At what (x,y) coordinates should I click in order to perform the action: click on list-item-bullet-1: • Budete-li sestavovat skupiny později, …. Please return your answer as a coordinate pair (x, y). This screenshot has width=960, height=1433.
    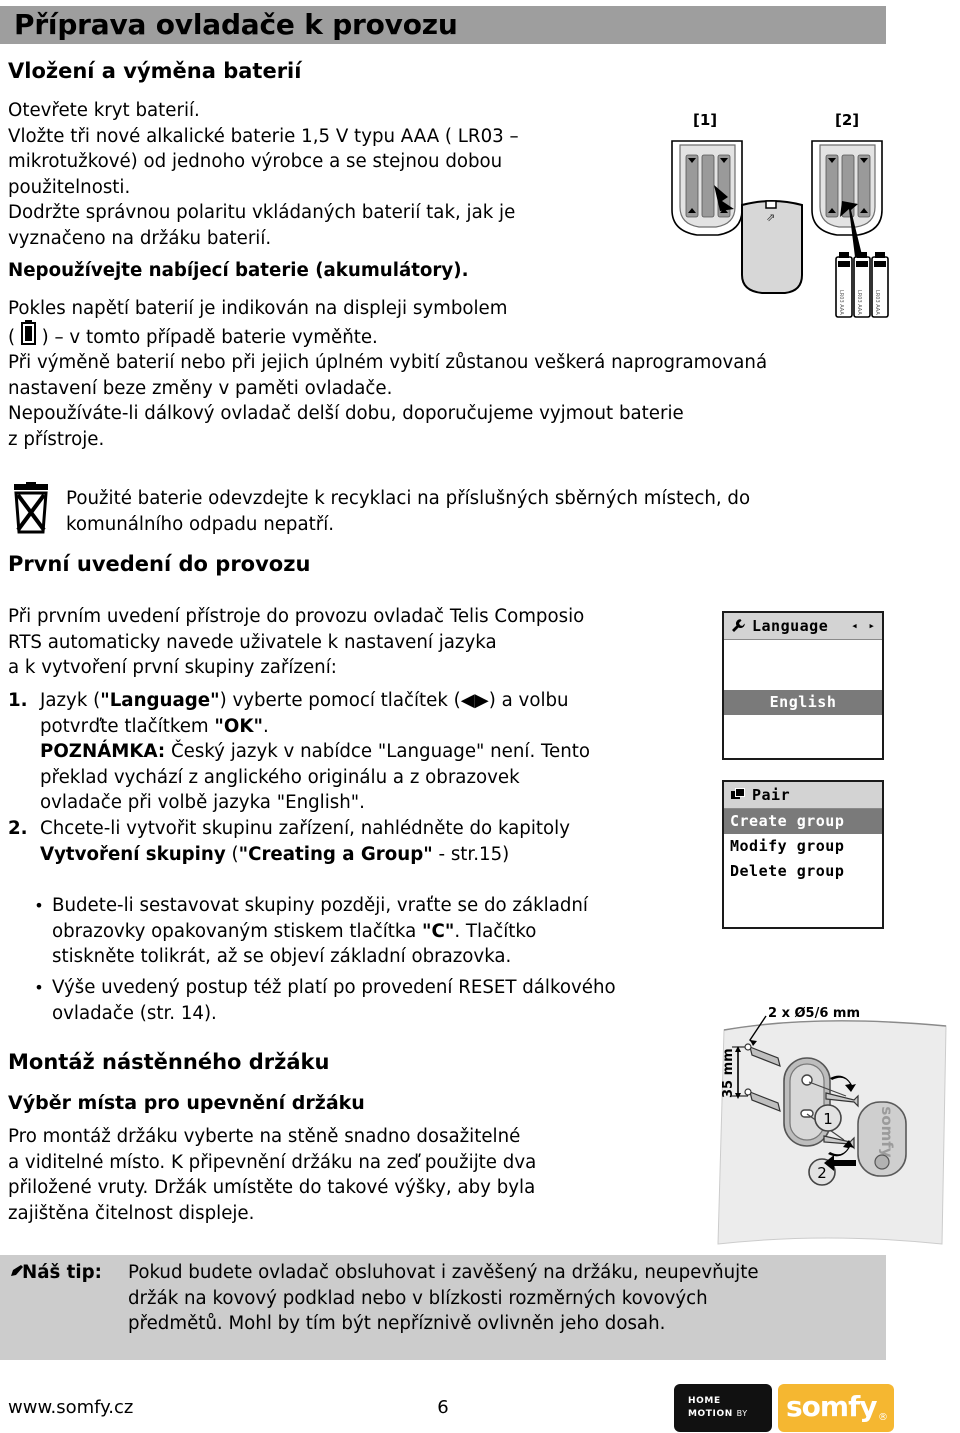
    Looking at the image, I should click on (378, 931).